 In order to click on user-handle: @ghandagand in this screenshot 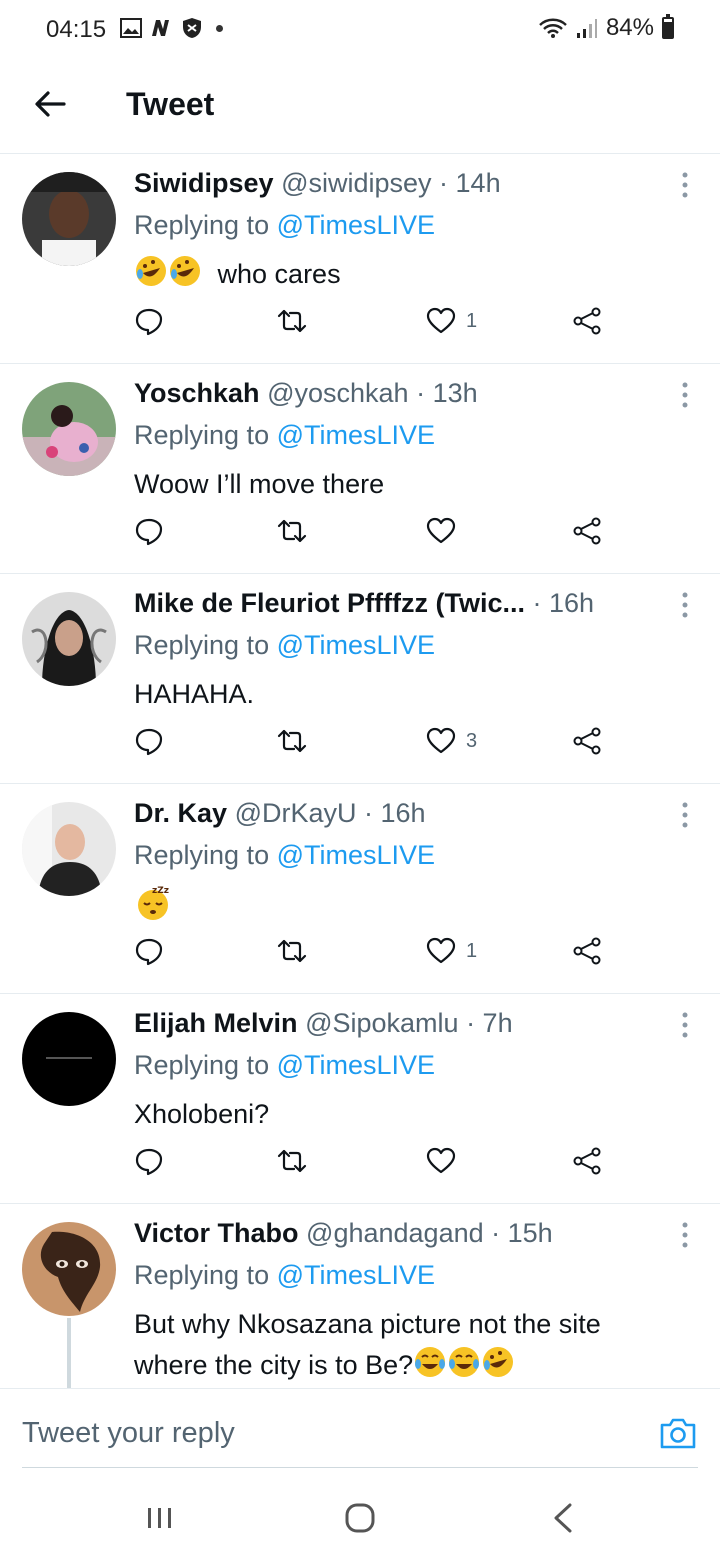, I will do `click(395, 1233)`.